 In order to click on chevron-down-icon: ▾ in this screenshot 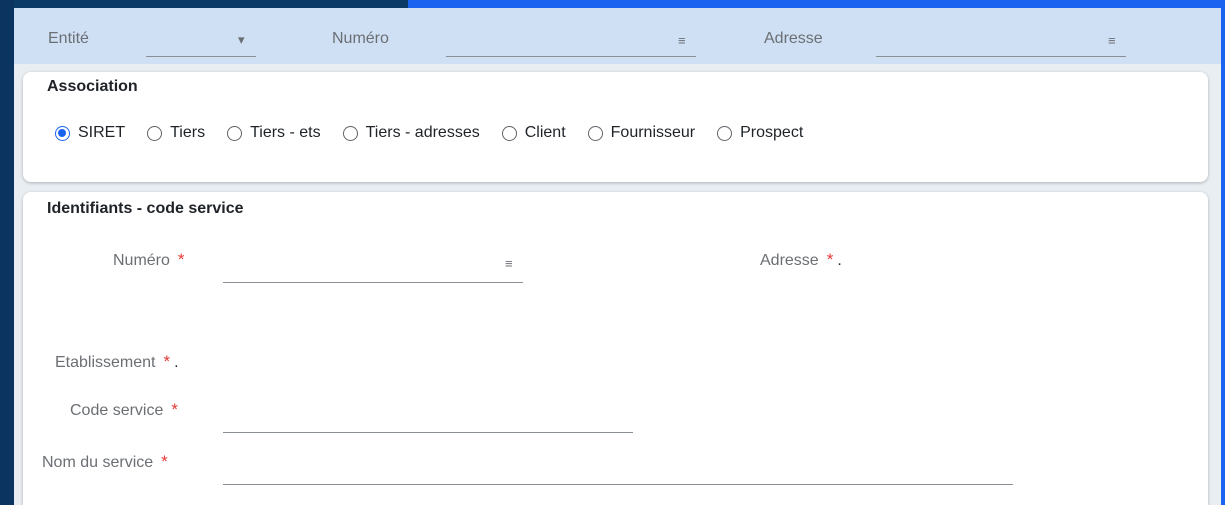, I will do `click(241, 40)`.